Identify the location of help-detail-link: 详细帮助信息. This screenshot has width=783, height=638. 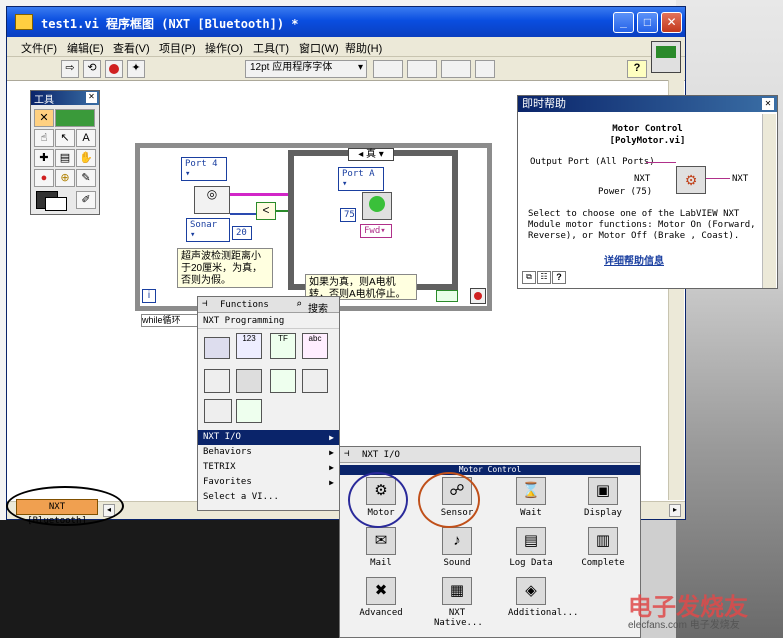
(634, 259).